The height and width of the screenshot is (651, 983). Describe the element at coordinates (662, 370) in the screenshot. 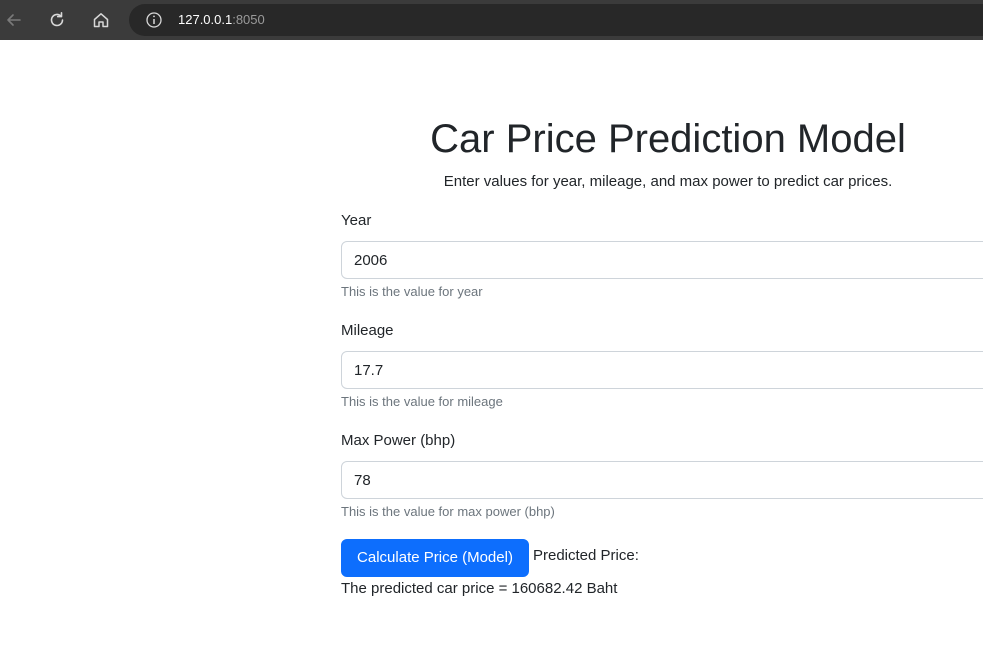

I see `mileage-input` at that location.